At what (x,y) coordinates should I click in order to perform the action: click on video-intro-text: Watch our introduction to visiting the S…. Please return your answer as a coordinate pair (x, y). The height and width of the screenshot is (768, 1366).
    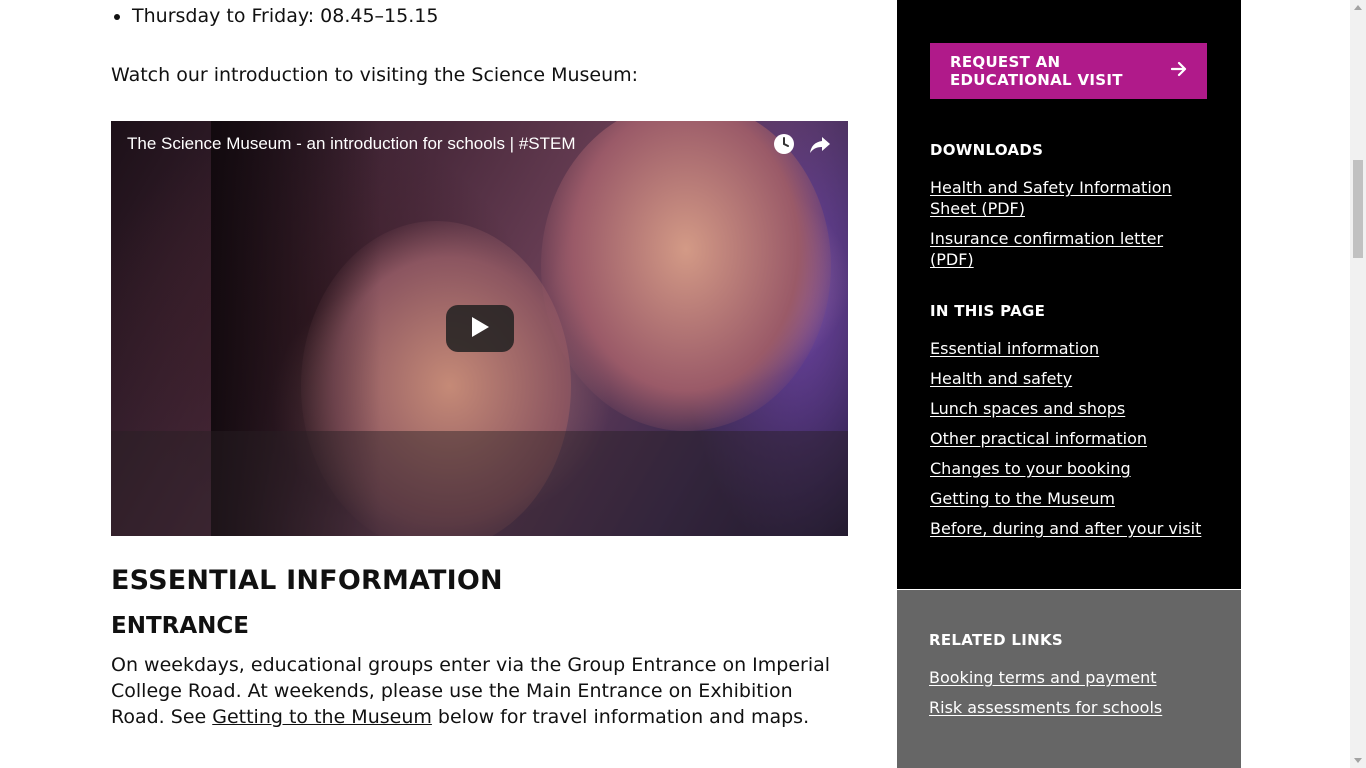
    Looking at the image, I should click on (375, 75).